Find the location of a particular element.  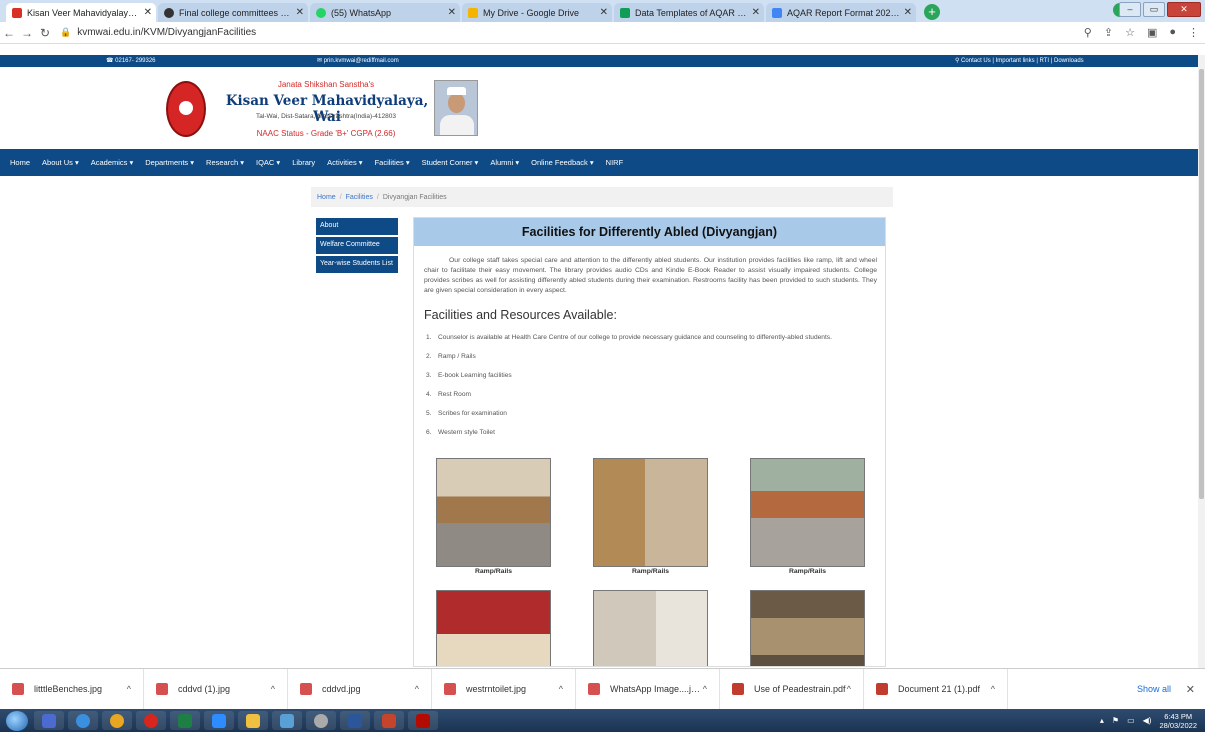

reload-icon: ↻ is located at coordinates (45, 33).